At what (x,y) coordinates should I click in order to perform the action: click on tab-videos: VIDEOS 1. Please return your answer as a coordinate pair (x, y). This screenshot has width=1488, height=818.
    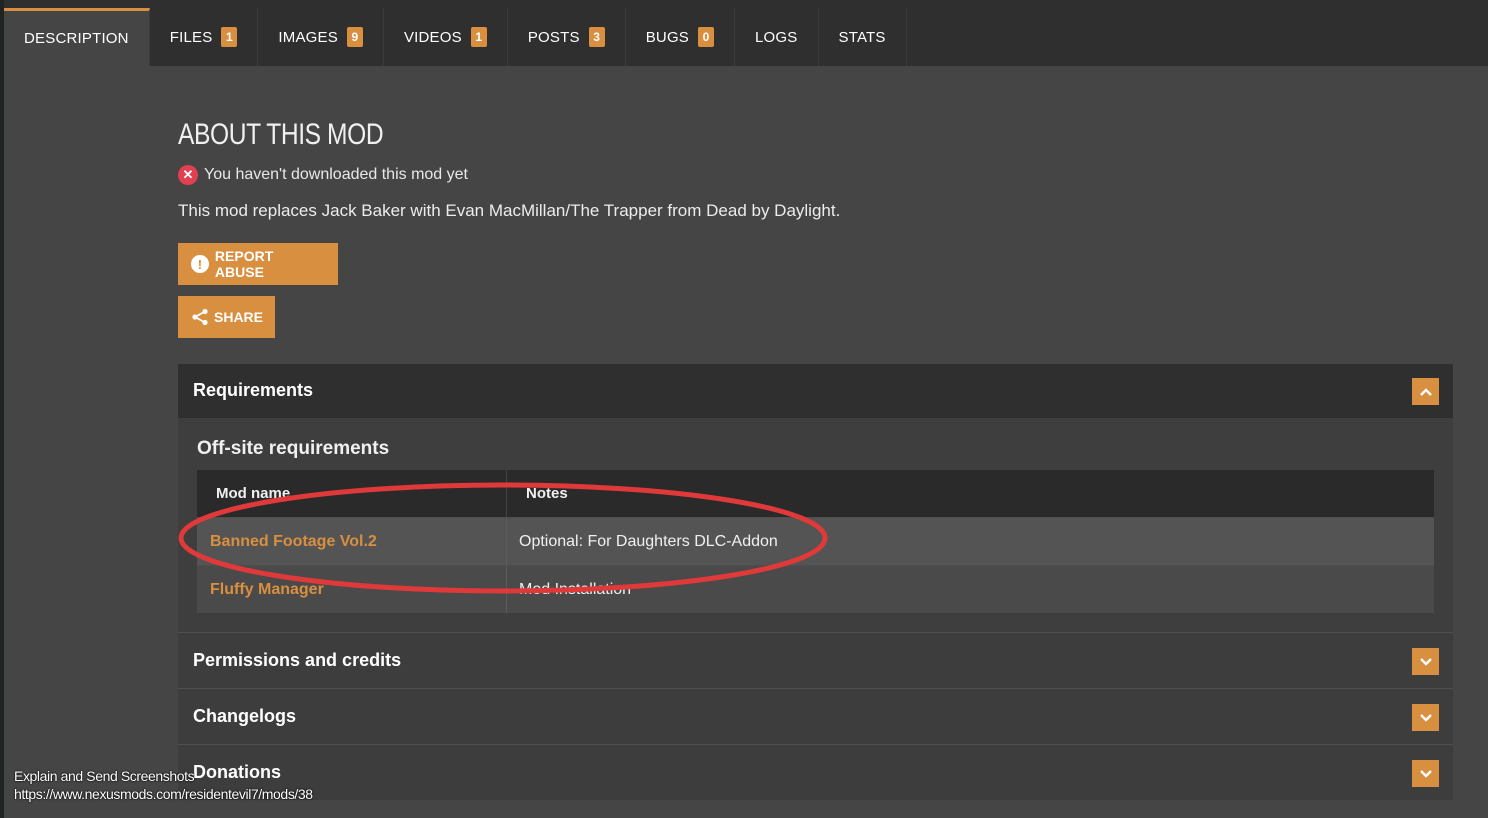
    Looking at the image, I should click on (445, 37).